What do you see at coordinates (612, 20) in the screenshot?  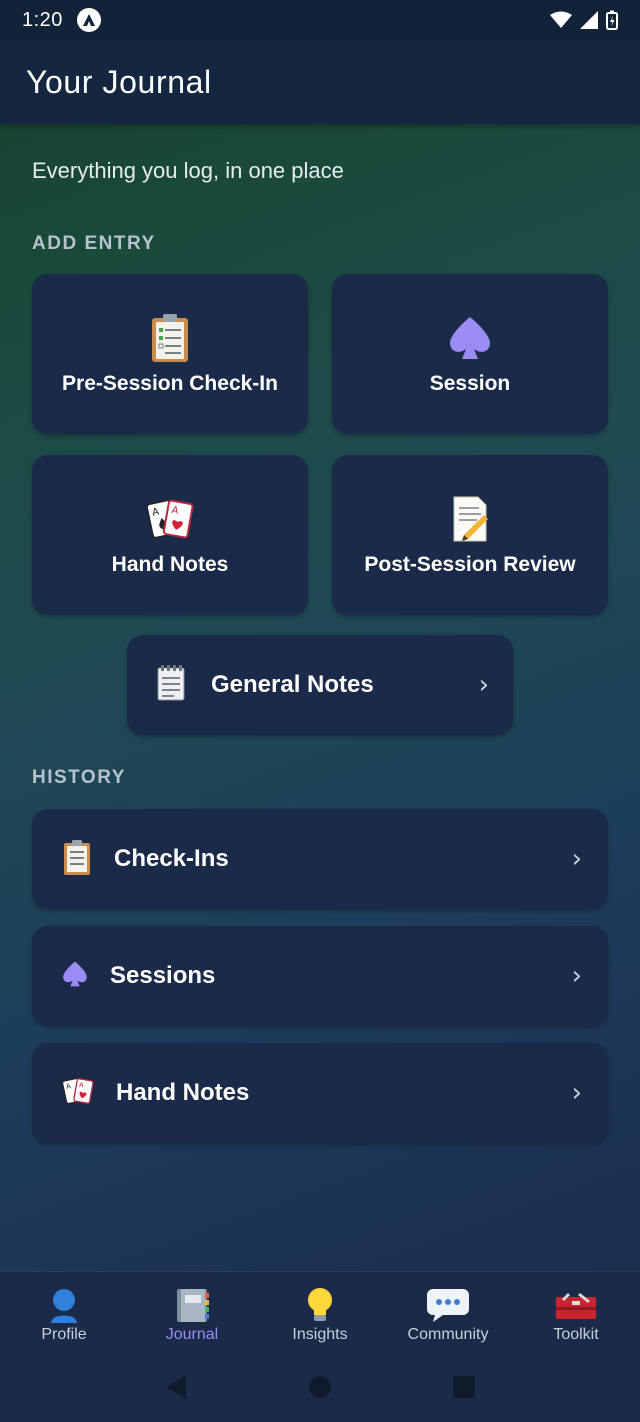 I see `battery-icon` at bounding box center [612, 20].